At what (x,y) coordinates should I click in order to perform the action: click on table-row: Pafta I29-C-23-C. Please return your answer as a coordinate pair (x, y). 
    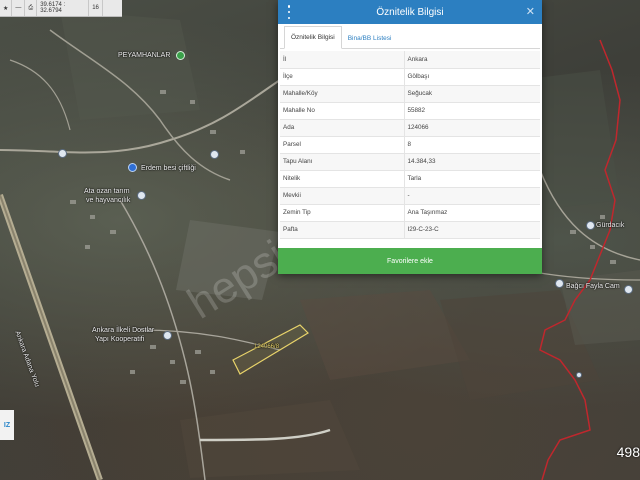
    Looking at the image, I should click on (410, 230).